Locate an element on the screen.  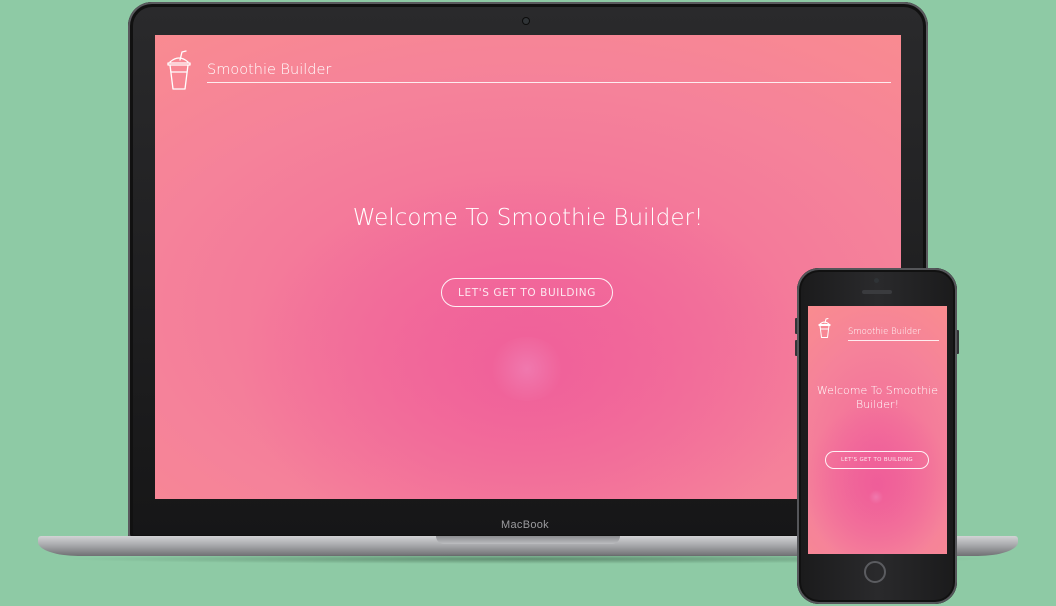
laptop-brand-label: MacBook is located at coordinates (525, 525).